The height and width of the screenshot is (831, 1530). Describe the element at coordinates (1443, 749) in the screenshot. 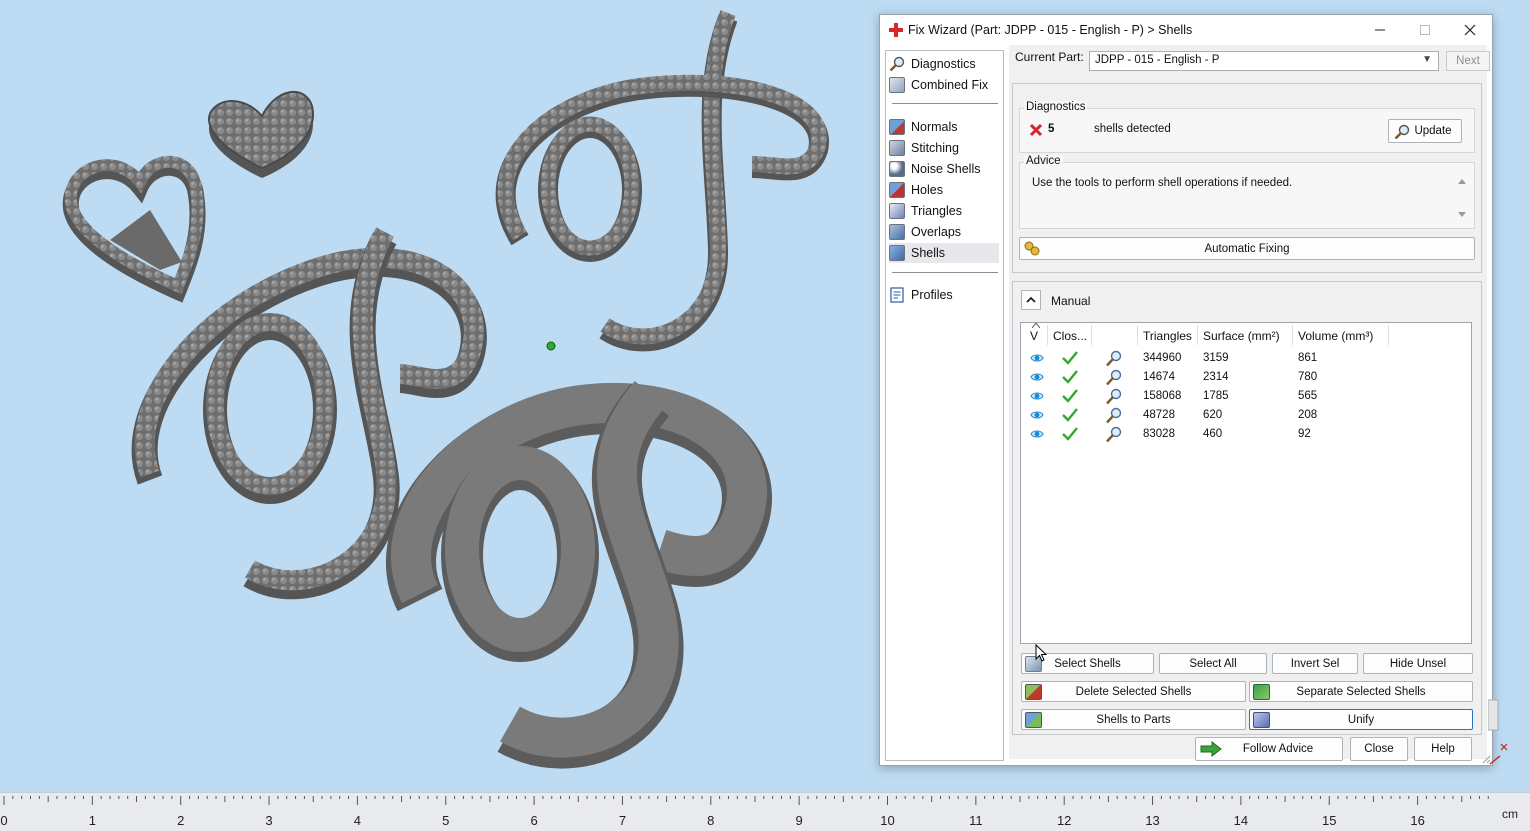

I see `help-button: Help` at that location.